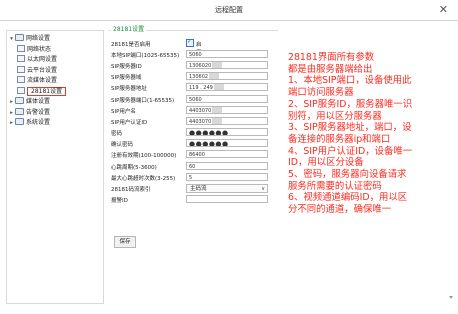 This screenshot has height=314, width=458. Describe the element at coordinates (227, 65) in the screenshot. I see `text-field: 1306020` at that location.